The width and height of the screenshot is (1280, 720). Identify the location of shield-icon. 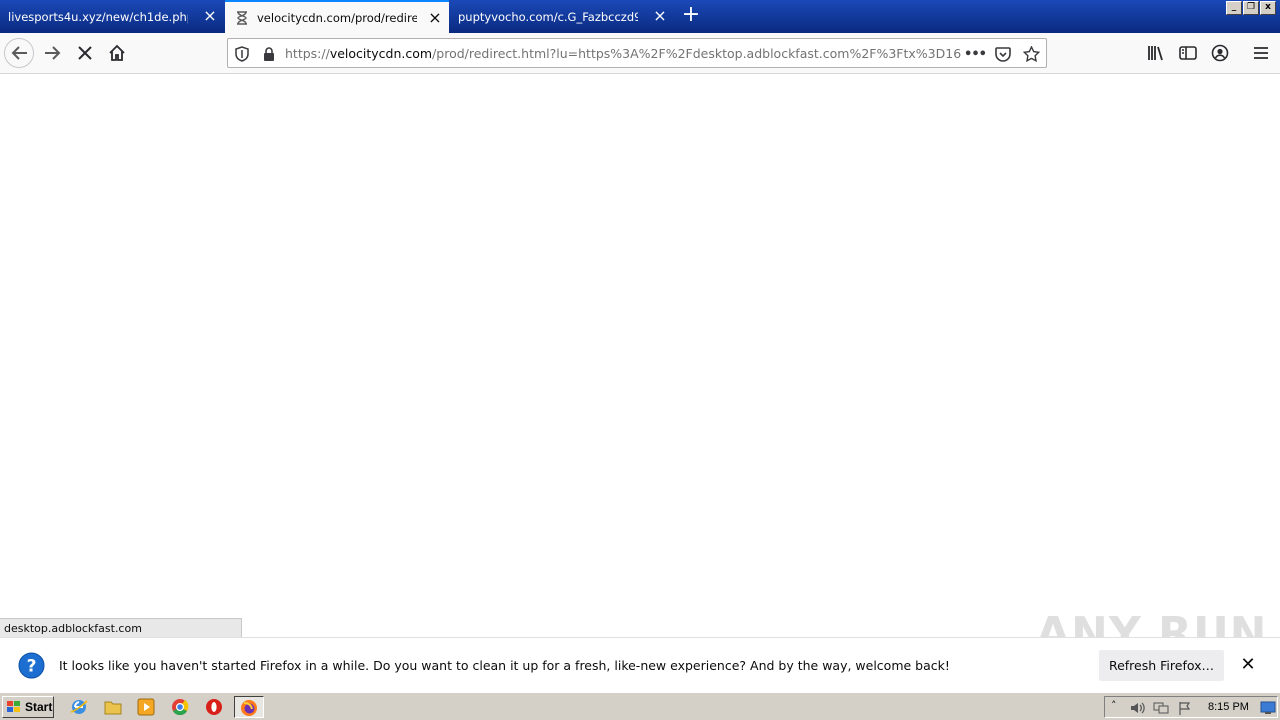
(242, 54).